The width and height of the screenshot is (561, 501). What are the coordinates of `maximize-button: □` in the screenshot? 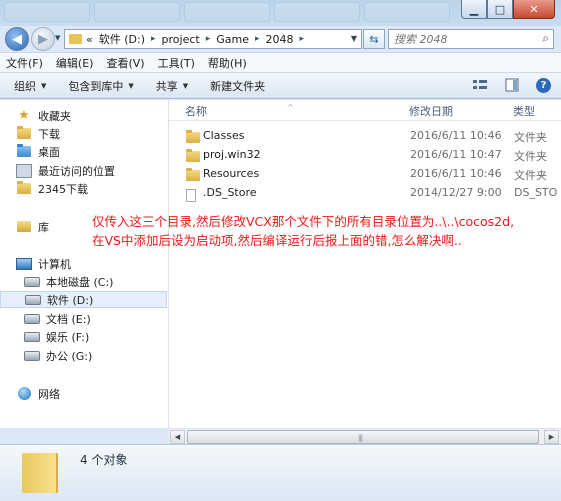 It's located at (500, 9).